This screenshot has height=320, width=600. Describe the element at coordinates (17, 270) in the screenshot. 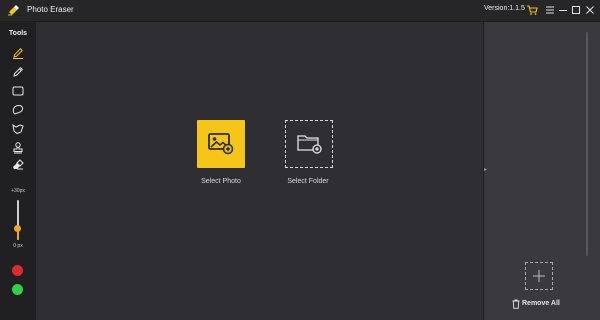

I see `red-color-swatch` at that location.